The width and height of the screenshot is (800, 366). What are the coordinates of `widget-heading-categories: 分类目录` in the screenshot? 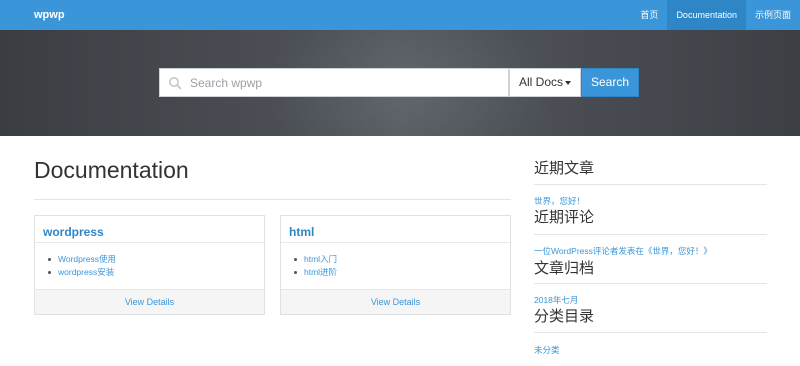 It's located at (564, 316).